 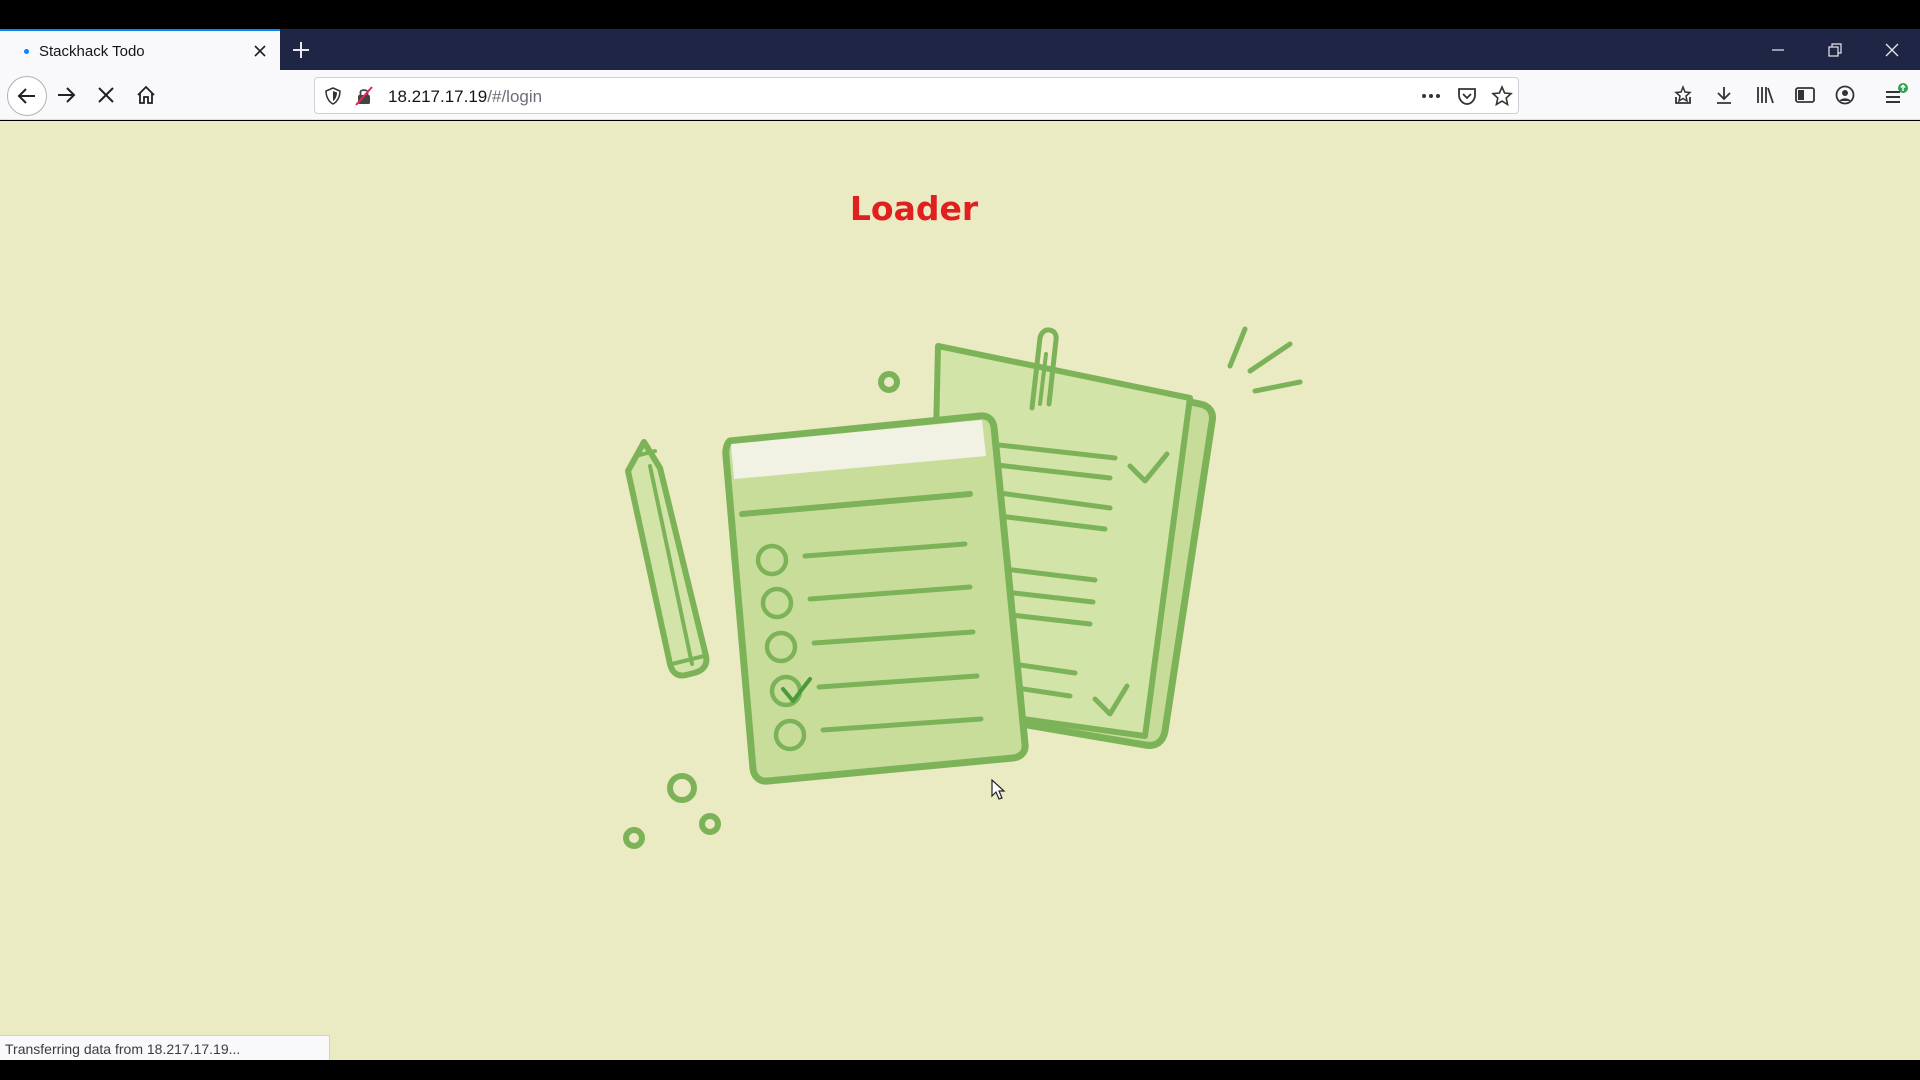 I want to click on url-host: 18.217.17.19, so click(x=438, y=96).